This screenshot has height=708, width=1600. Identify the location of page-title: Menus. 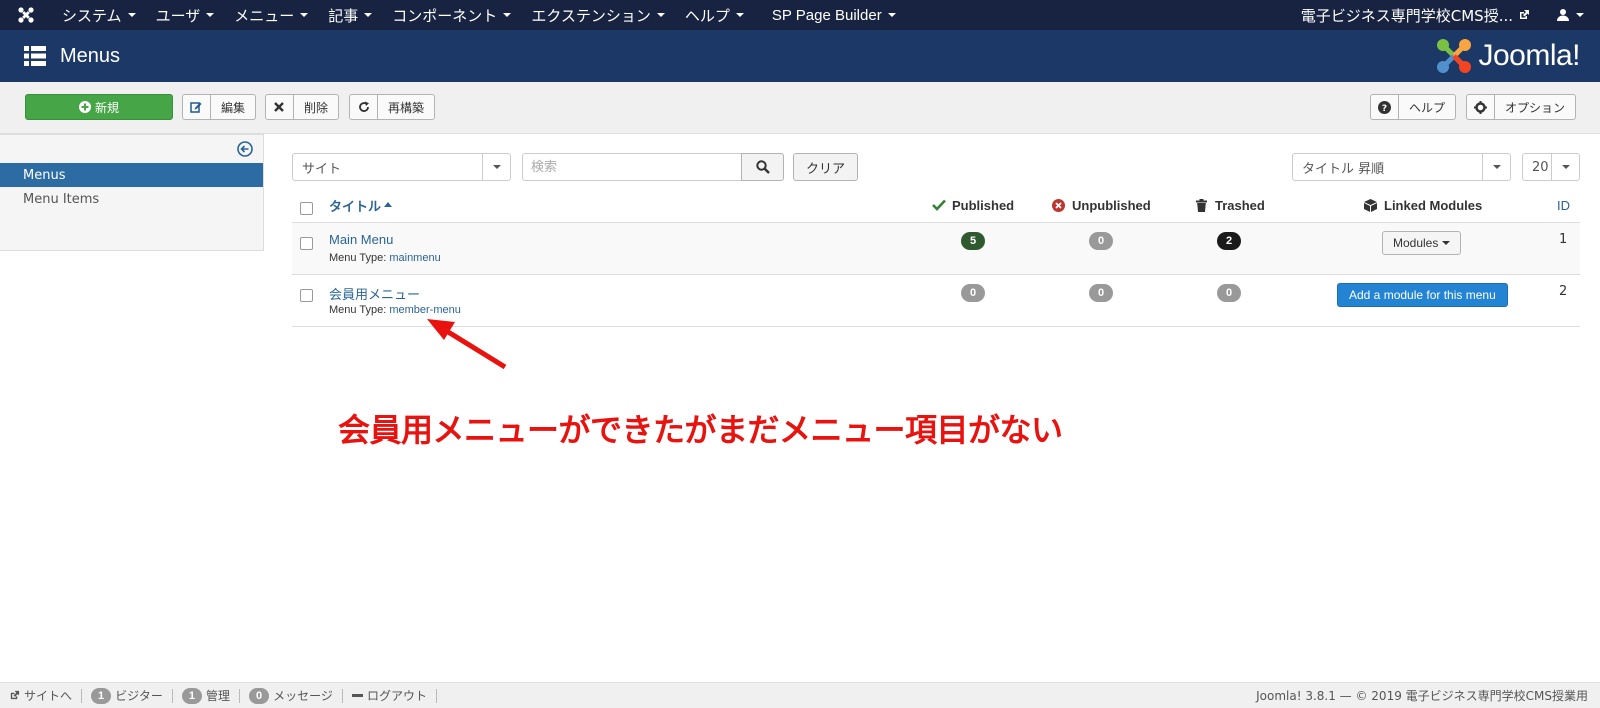
(90, 55).